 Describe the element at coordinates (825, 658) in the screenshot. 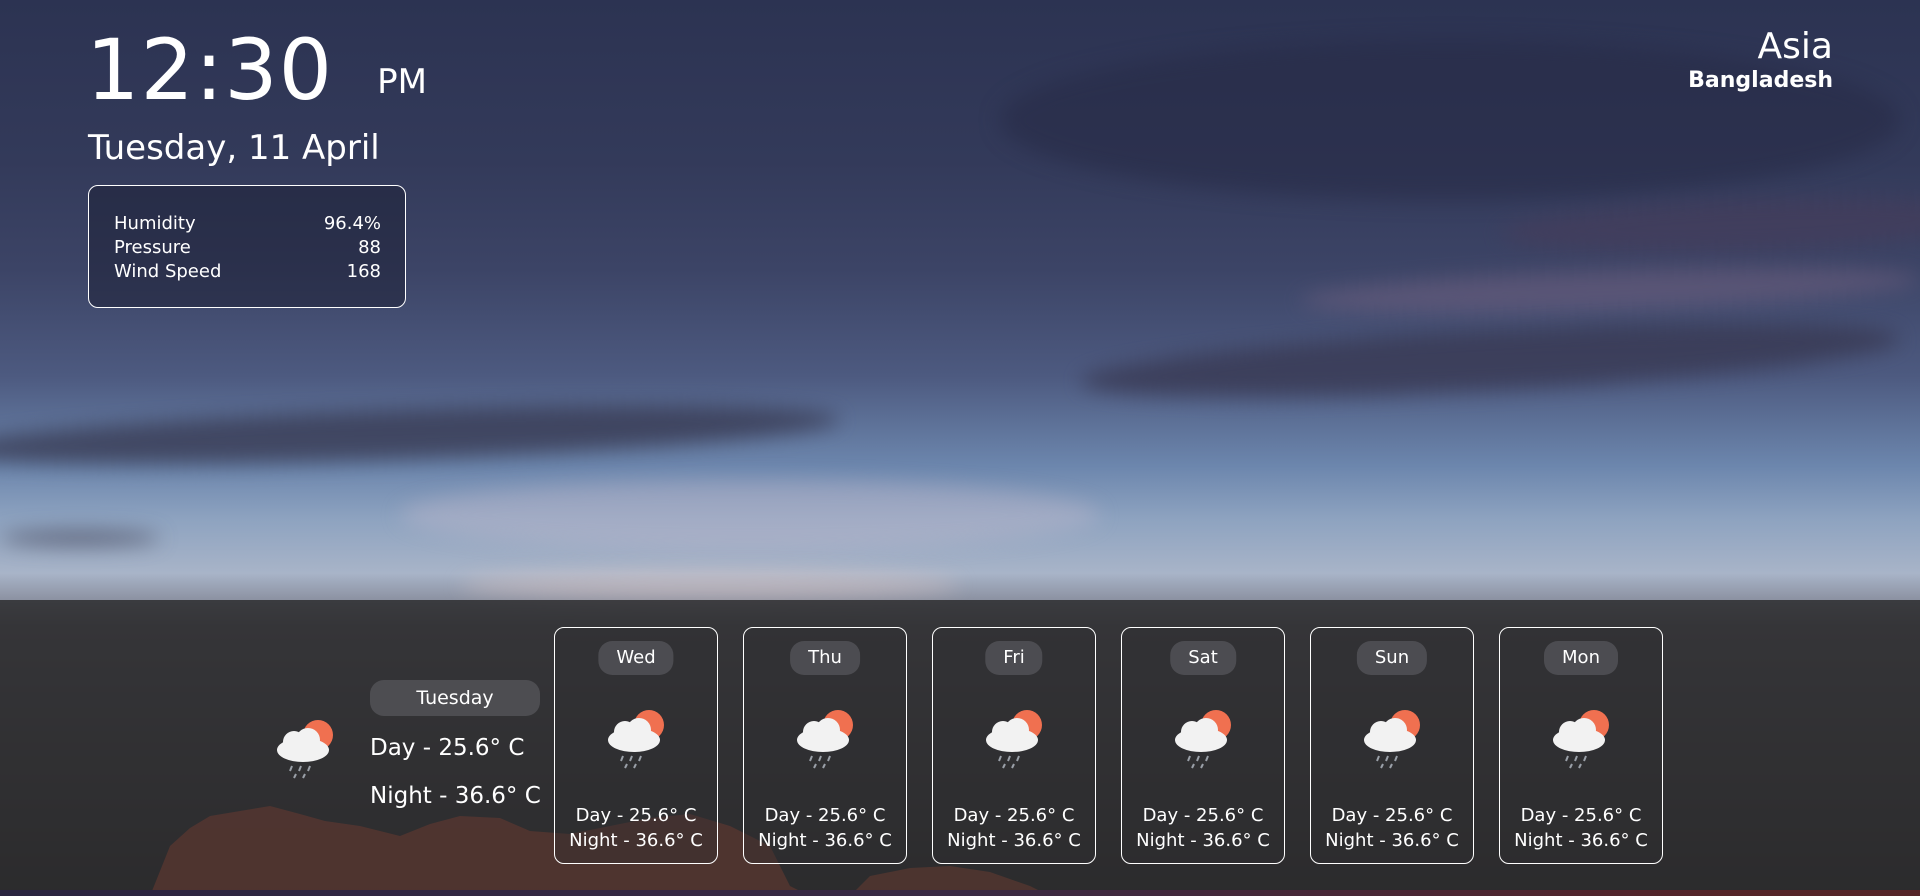

I see `forecast-day-label: Thu` at that location.